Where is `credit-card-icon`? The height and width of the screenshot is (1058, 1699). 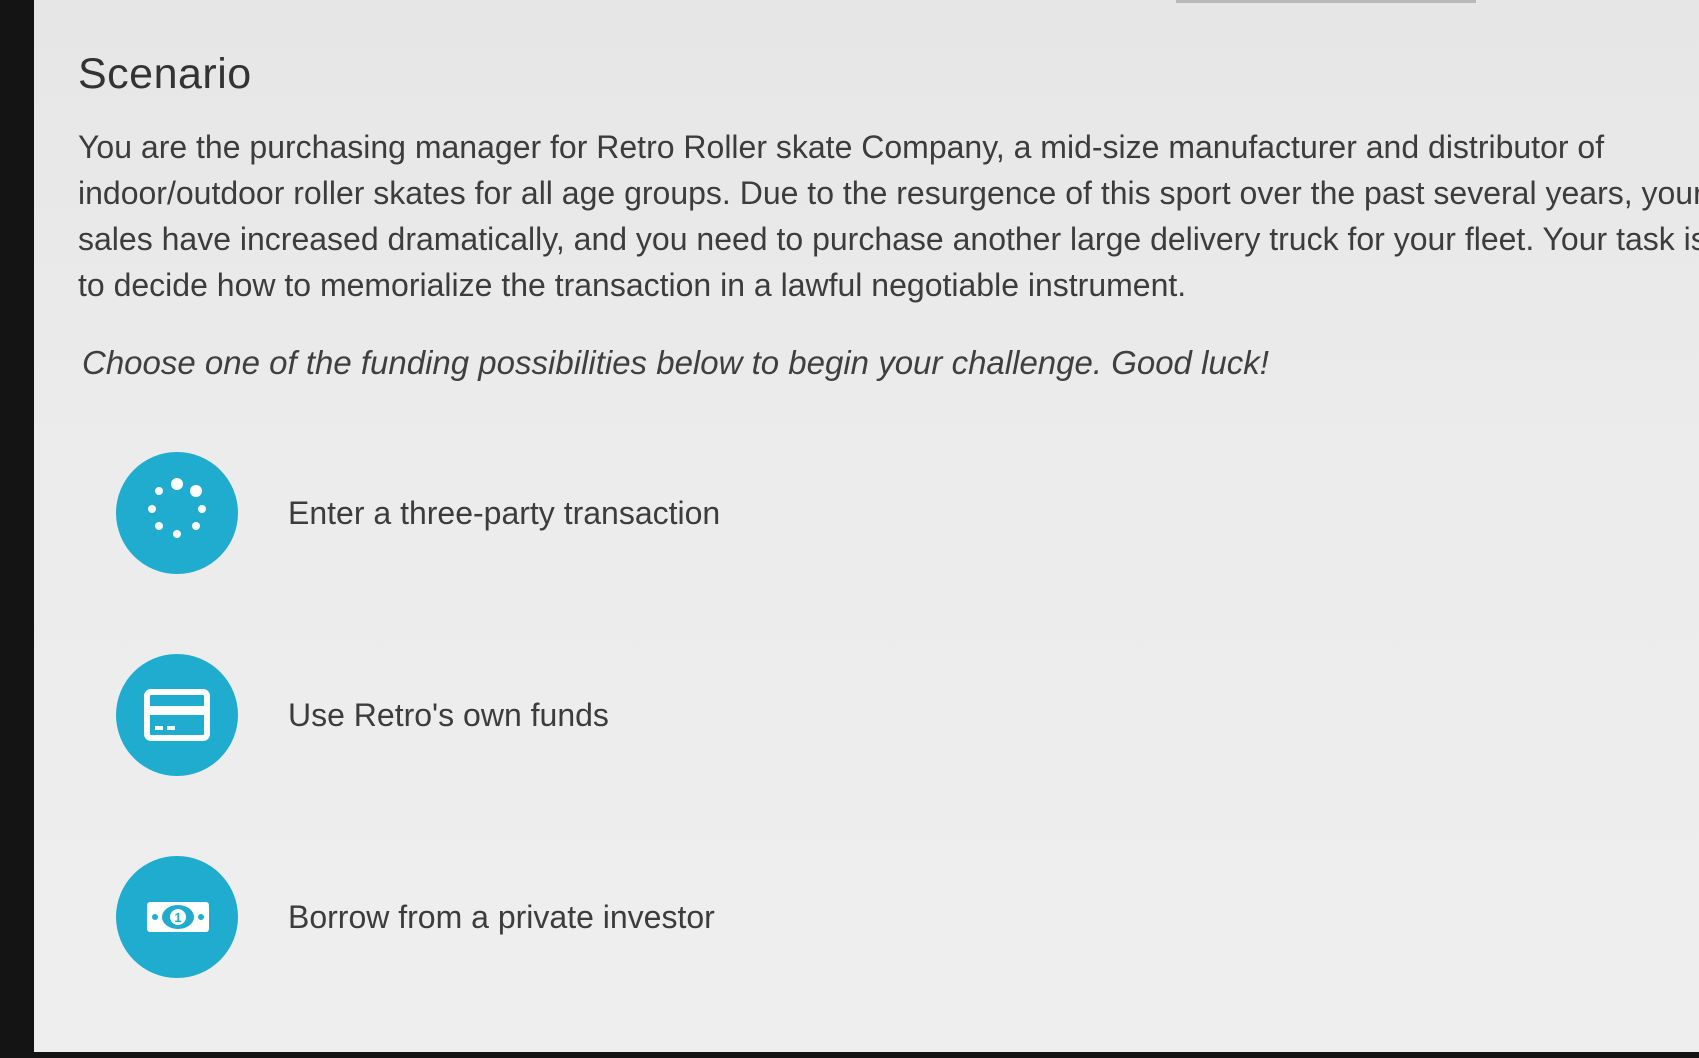 credit-card-icon is located at coordinates (177, 715).